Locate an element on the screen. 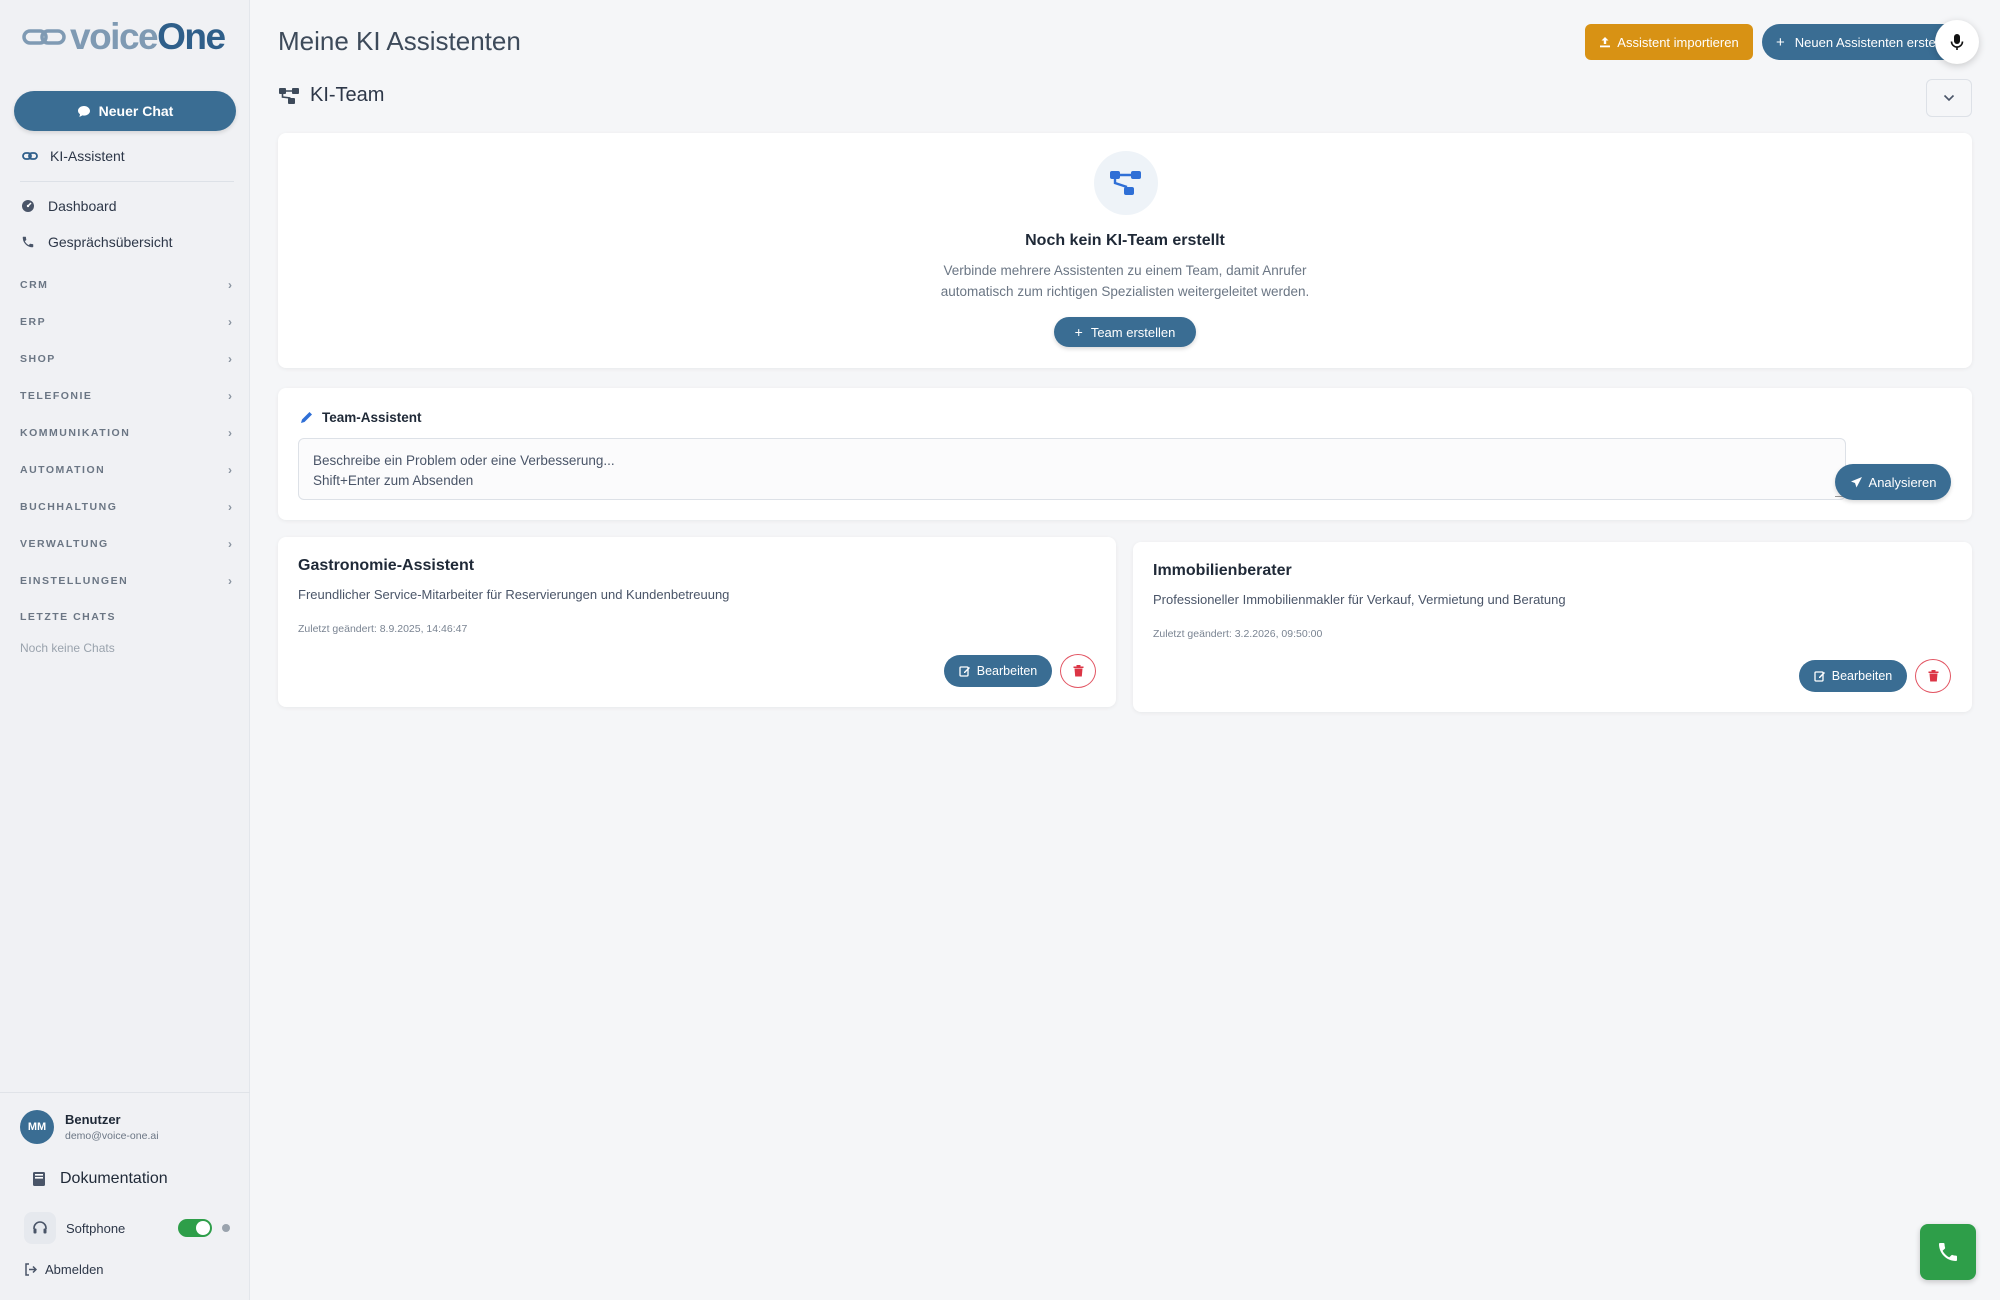 The height and width of the screenshot is (1300, 2000). microphone-button is located at coordinates (1957, 42).